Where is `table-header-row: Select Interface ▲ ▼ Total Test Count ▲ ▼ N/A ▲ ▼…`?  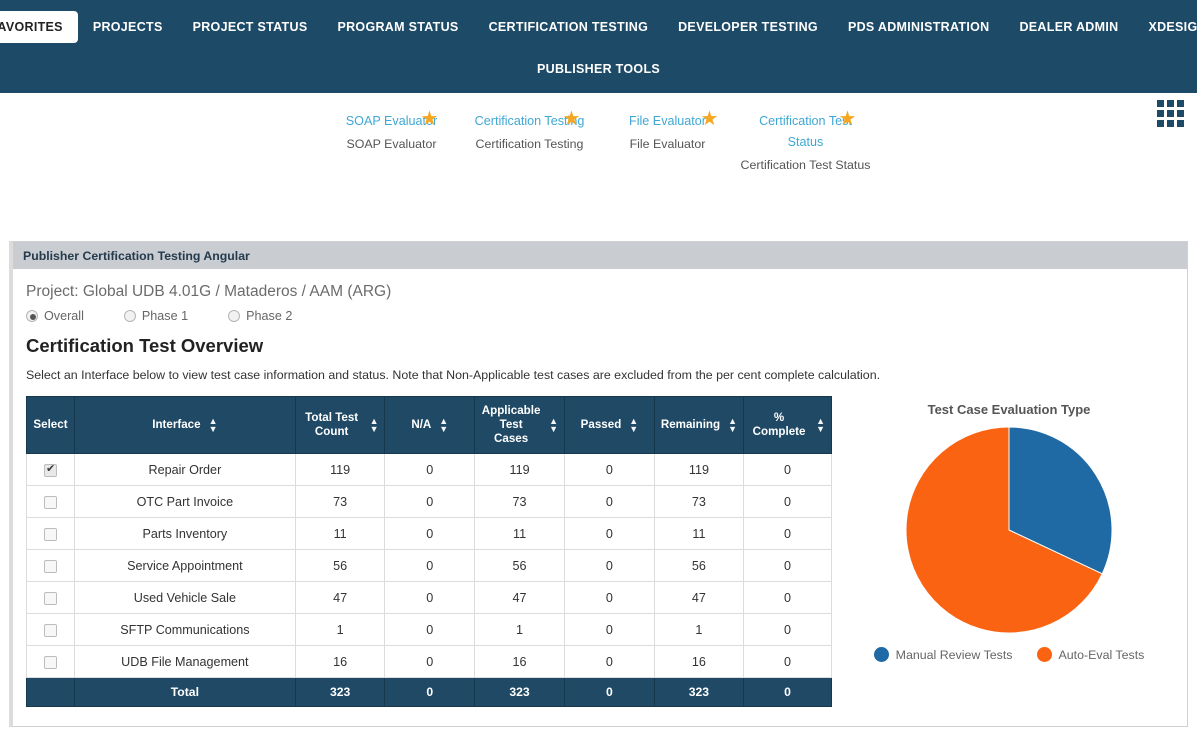 table-header-row: Select Interface ▲ ▼ Total Test Count ▲ ▼ N/A ▲ ▼… is located at coordinates (429, 425).